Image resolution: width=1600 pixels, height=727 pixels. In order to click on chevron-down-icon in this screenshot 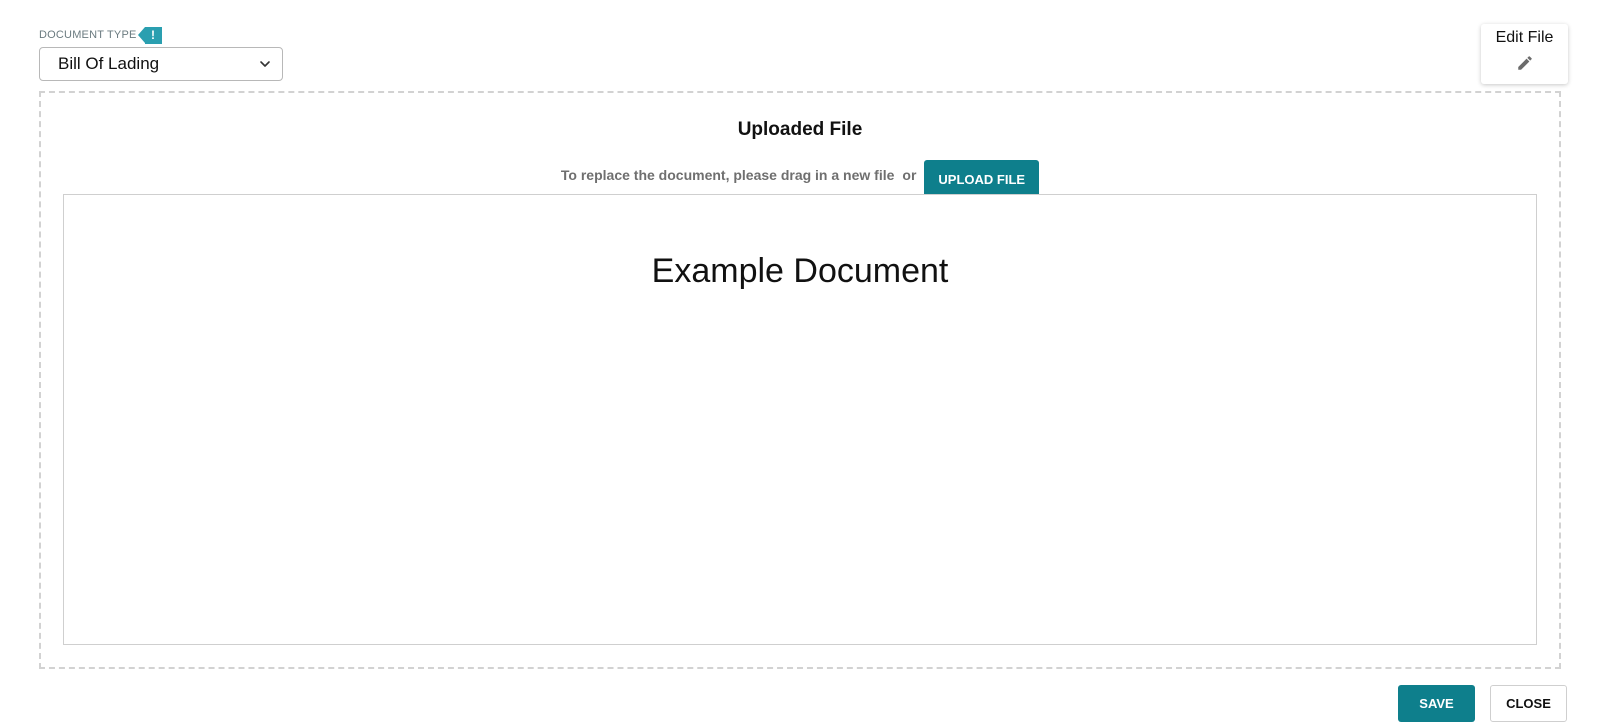, I will do `click(265, 64)`.